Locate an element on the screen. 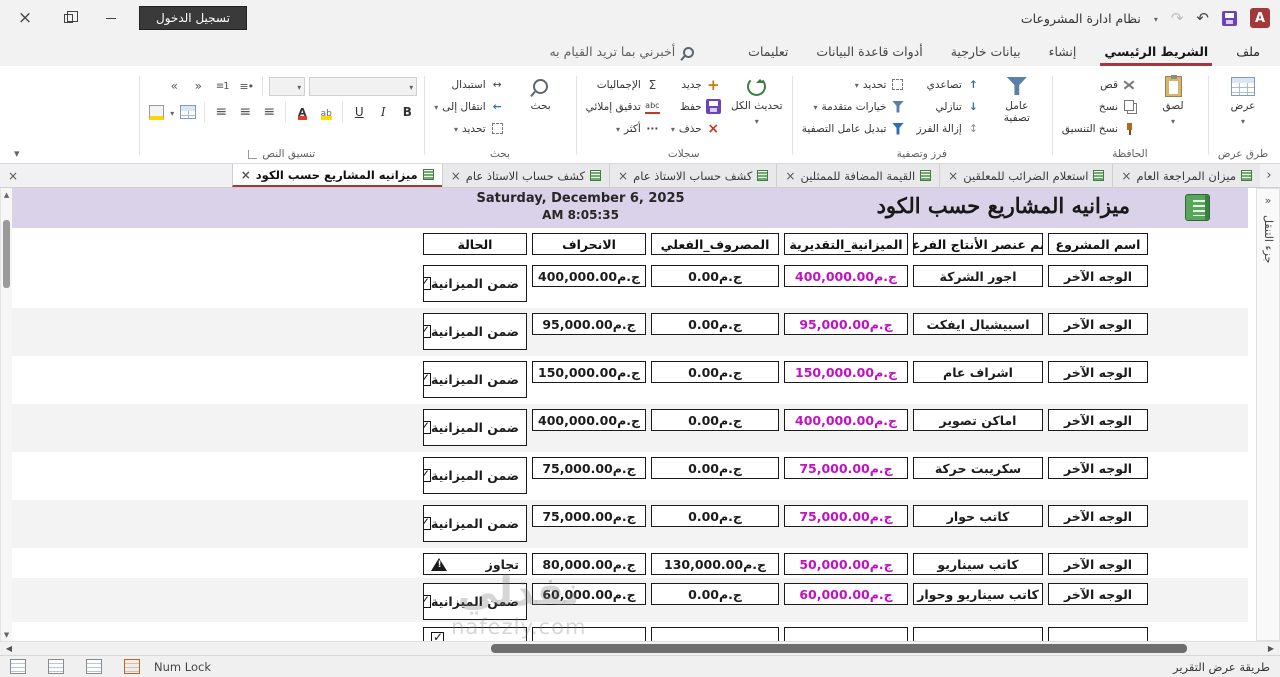 This screenshot has width=1280, height=677. scrollbar-track is located at coordinates (640, 648).